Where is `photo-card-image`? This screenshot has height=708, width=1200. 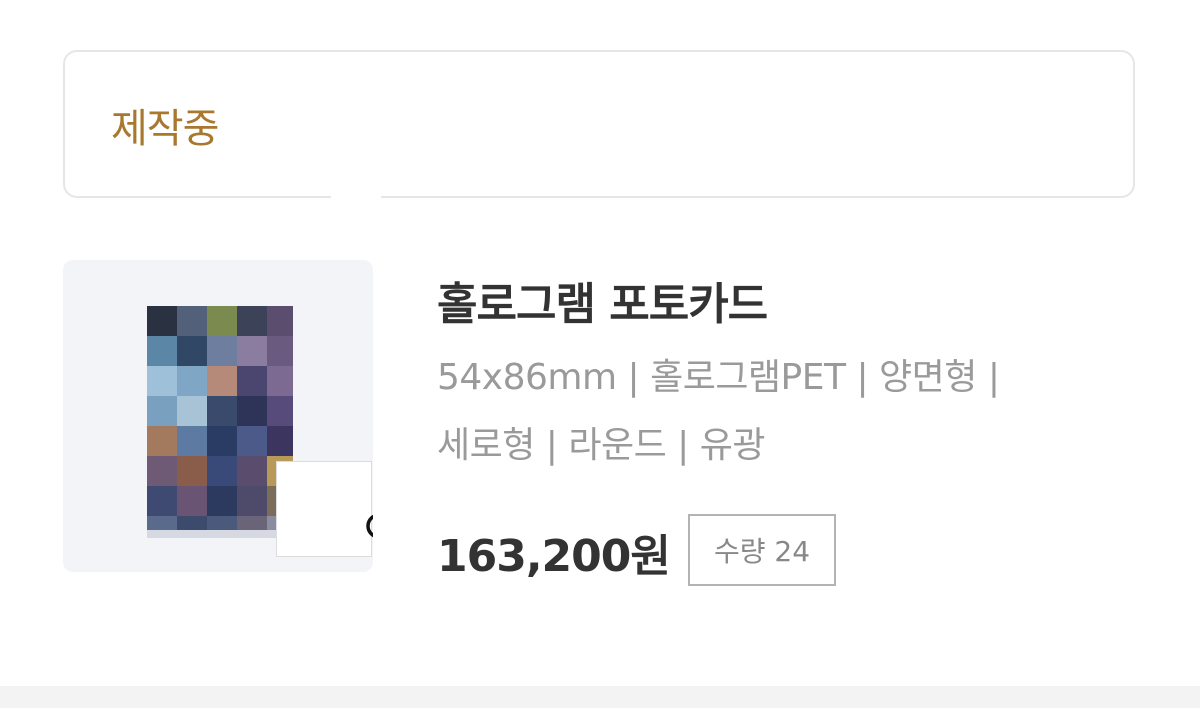 photo-card-image is located at coordinates (220, 422).